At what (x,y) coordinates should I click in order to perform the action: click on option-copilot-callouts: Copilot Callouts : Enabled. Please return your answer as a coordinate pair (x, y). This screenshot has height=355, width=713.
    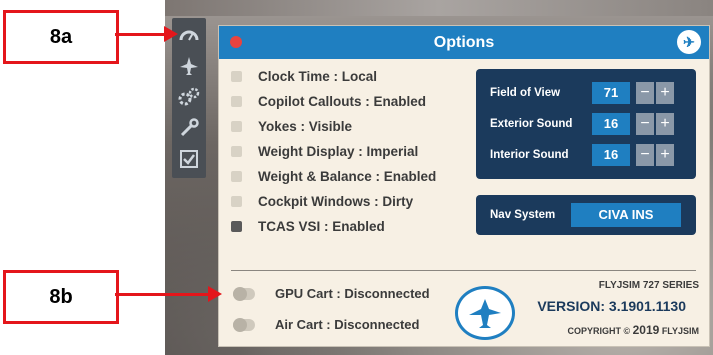
    Looking at the image, I should click on (328, 101).